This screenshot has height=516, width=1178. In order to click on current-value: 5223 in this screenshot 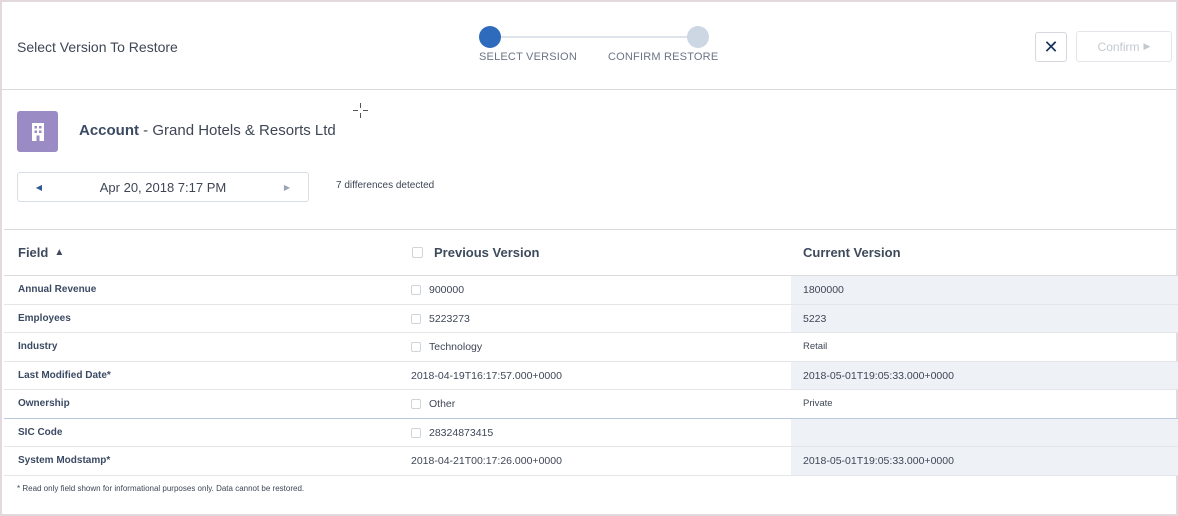, I will do `click(815, 318)`.